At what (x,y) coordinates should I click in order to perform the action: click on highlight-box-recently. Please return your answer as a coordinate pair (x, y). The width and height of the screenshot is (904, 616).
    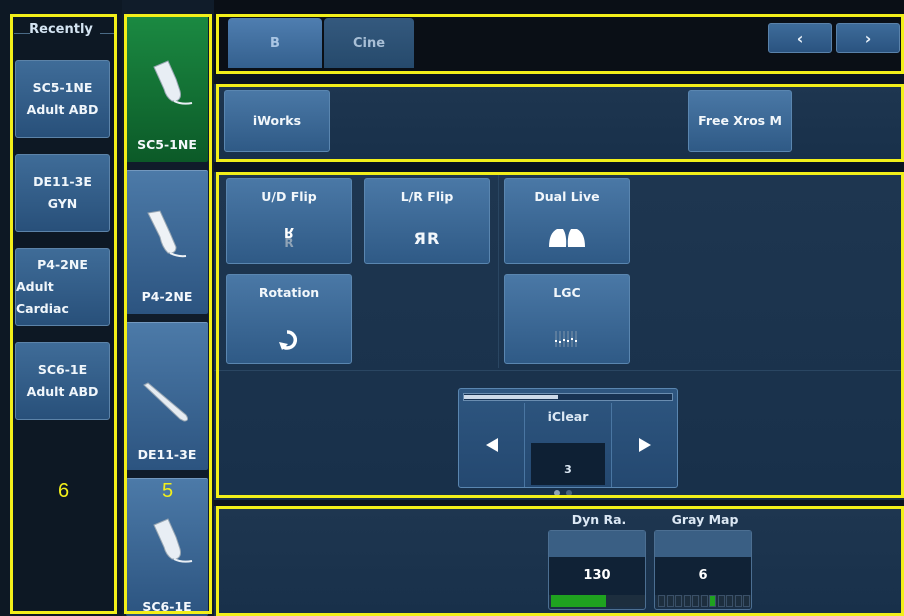
    Looking at the image, I should click on (63, 314).